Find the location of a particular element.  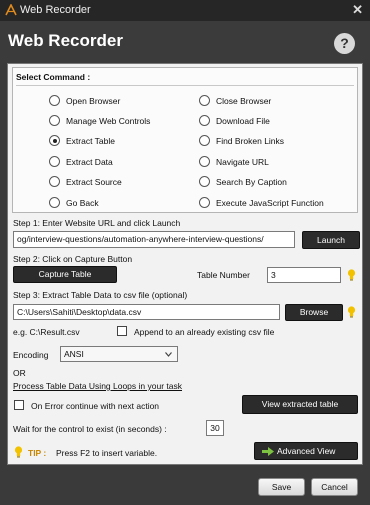

radio-find-broken-links: Find Broken Links is located at coordinates (241, 140).